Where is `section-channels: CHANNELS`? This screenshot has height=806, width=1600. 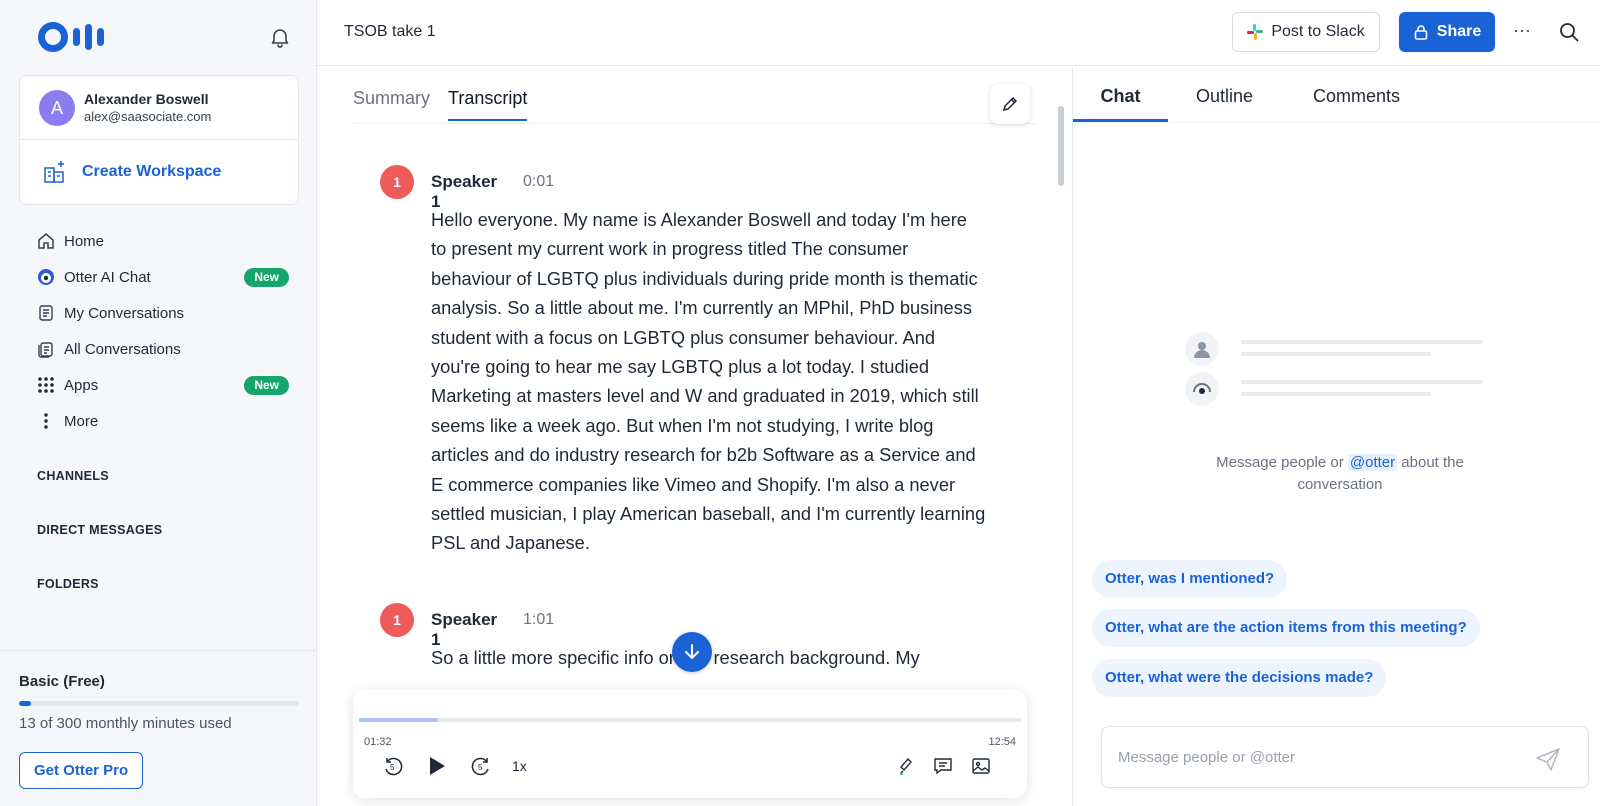
section-channels: CHANNELS is located at coordinates (73, 476).